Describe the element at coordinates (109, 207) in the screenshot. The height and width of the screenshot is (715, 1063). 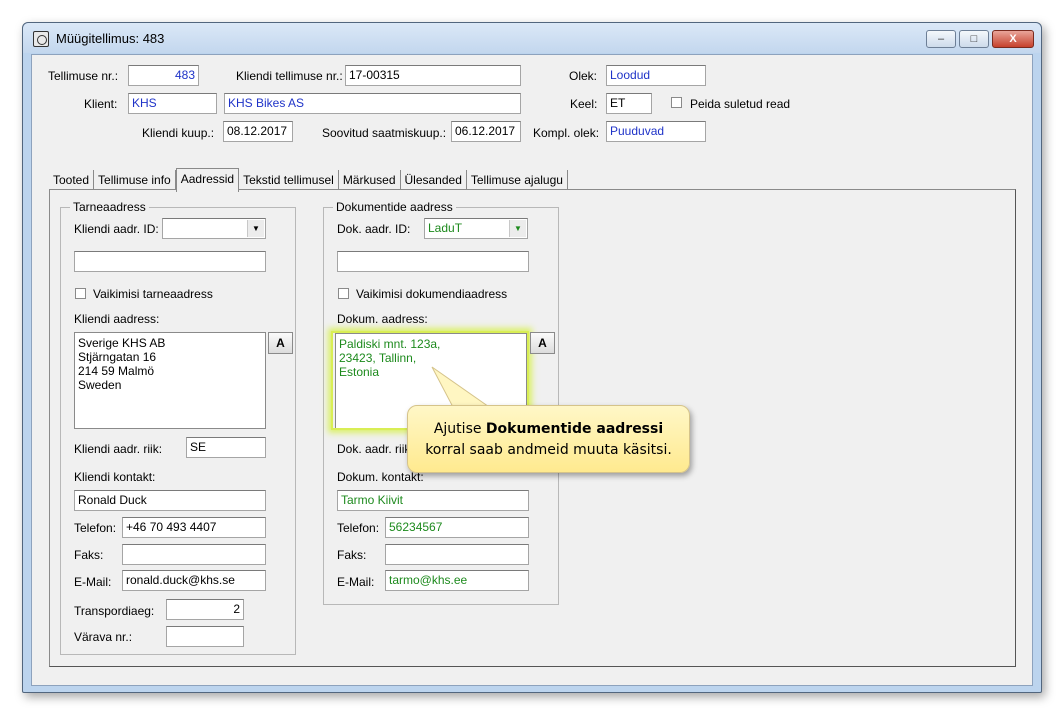
I see `delivery-group-title: Tarneaadress` at that location.